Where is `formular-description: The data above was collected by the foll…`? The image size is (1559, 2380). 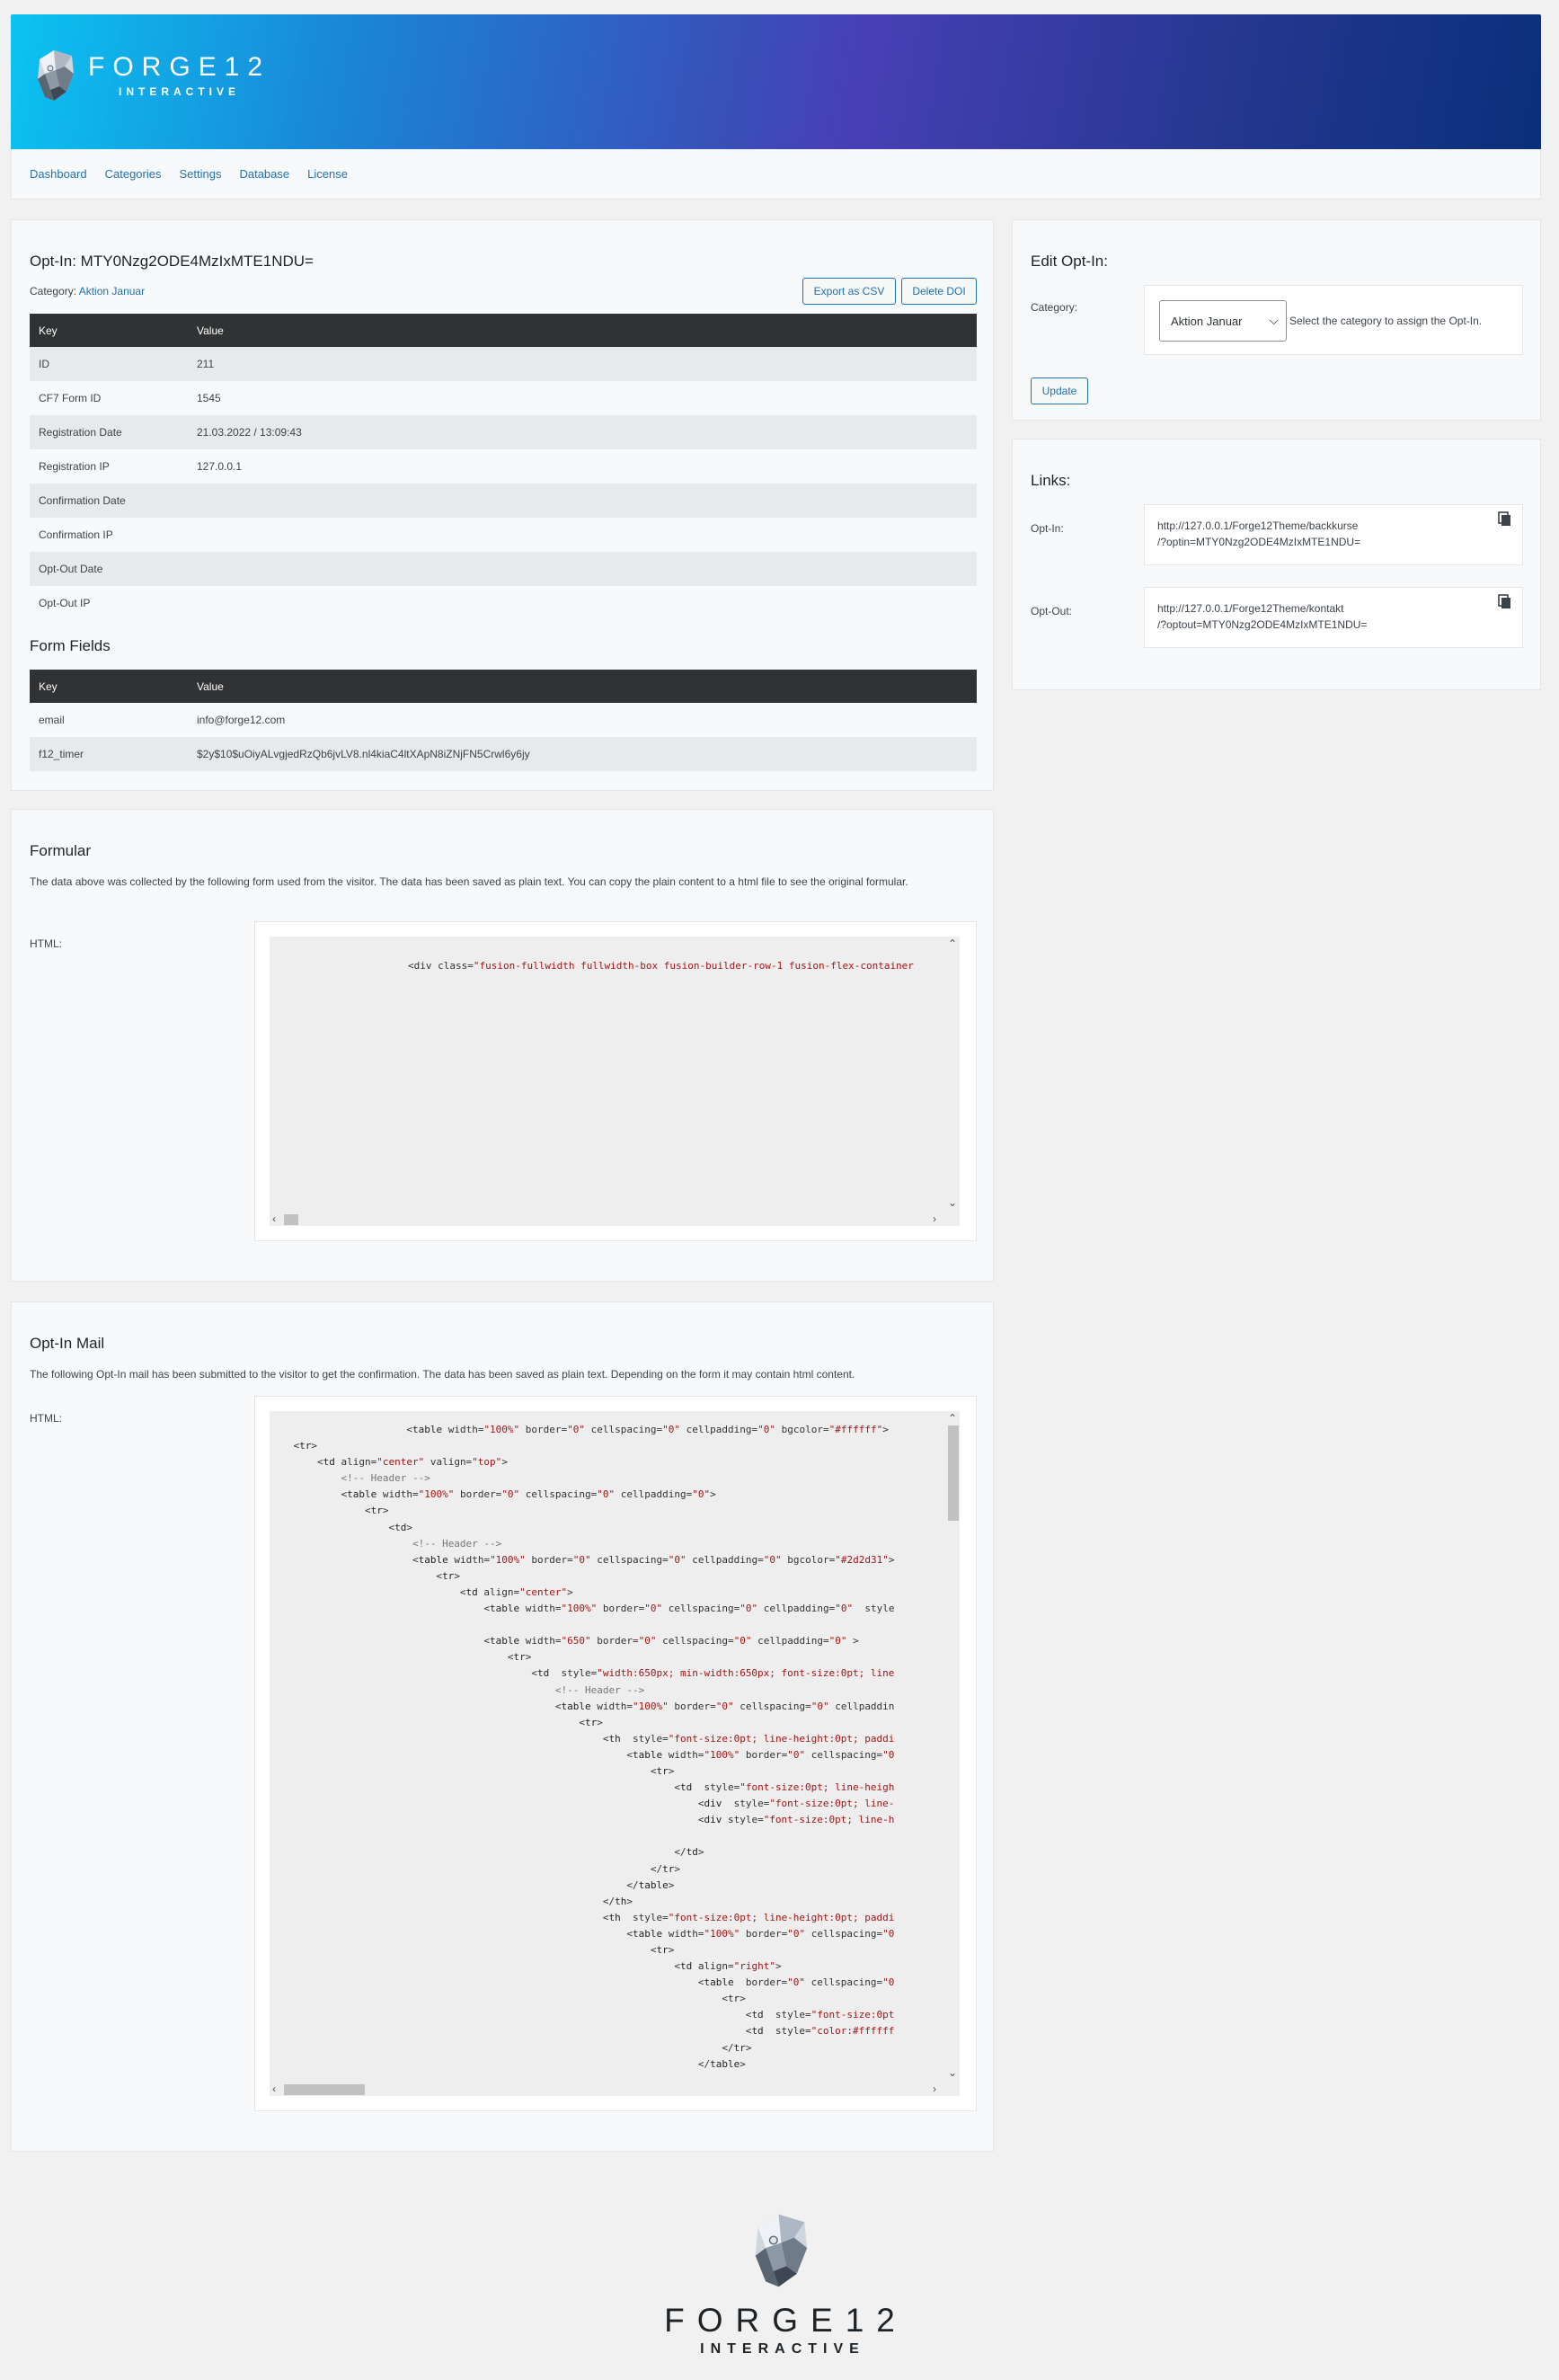 formular-description: The data above was collected by the foll… is located at coordinates (469, 881).